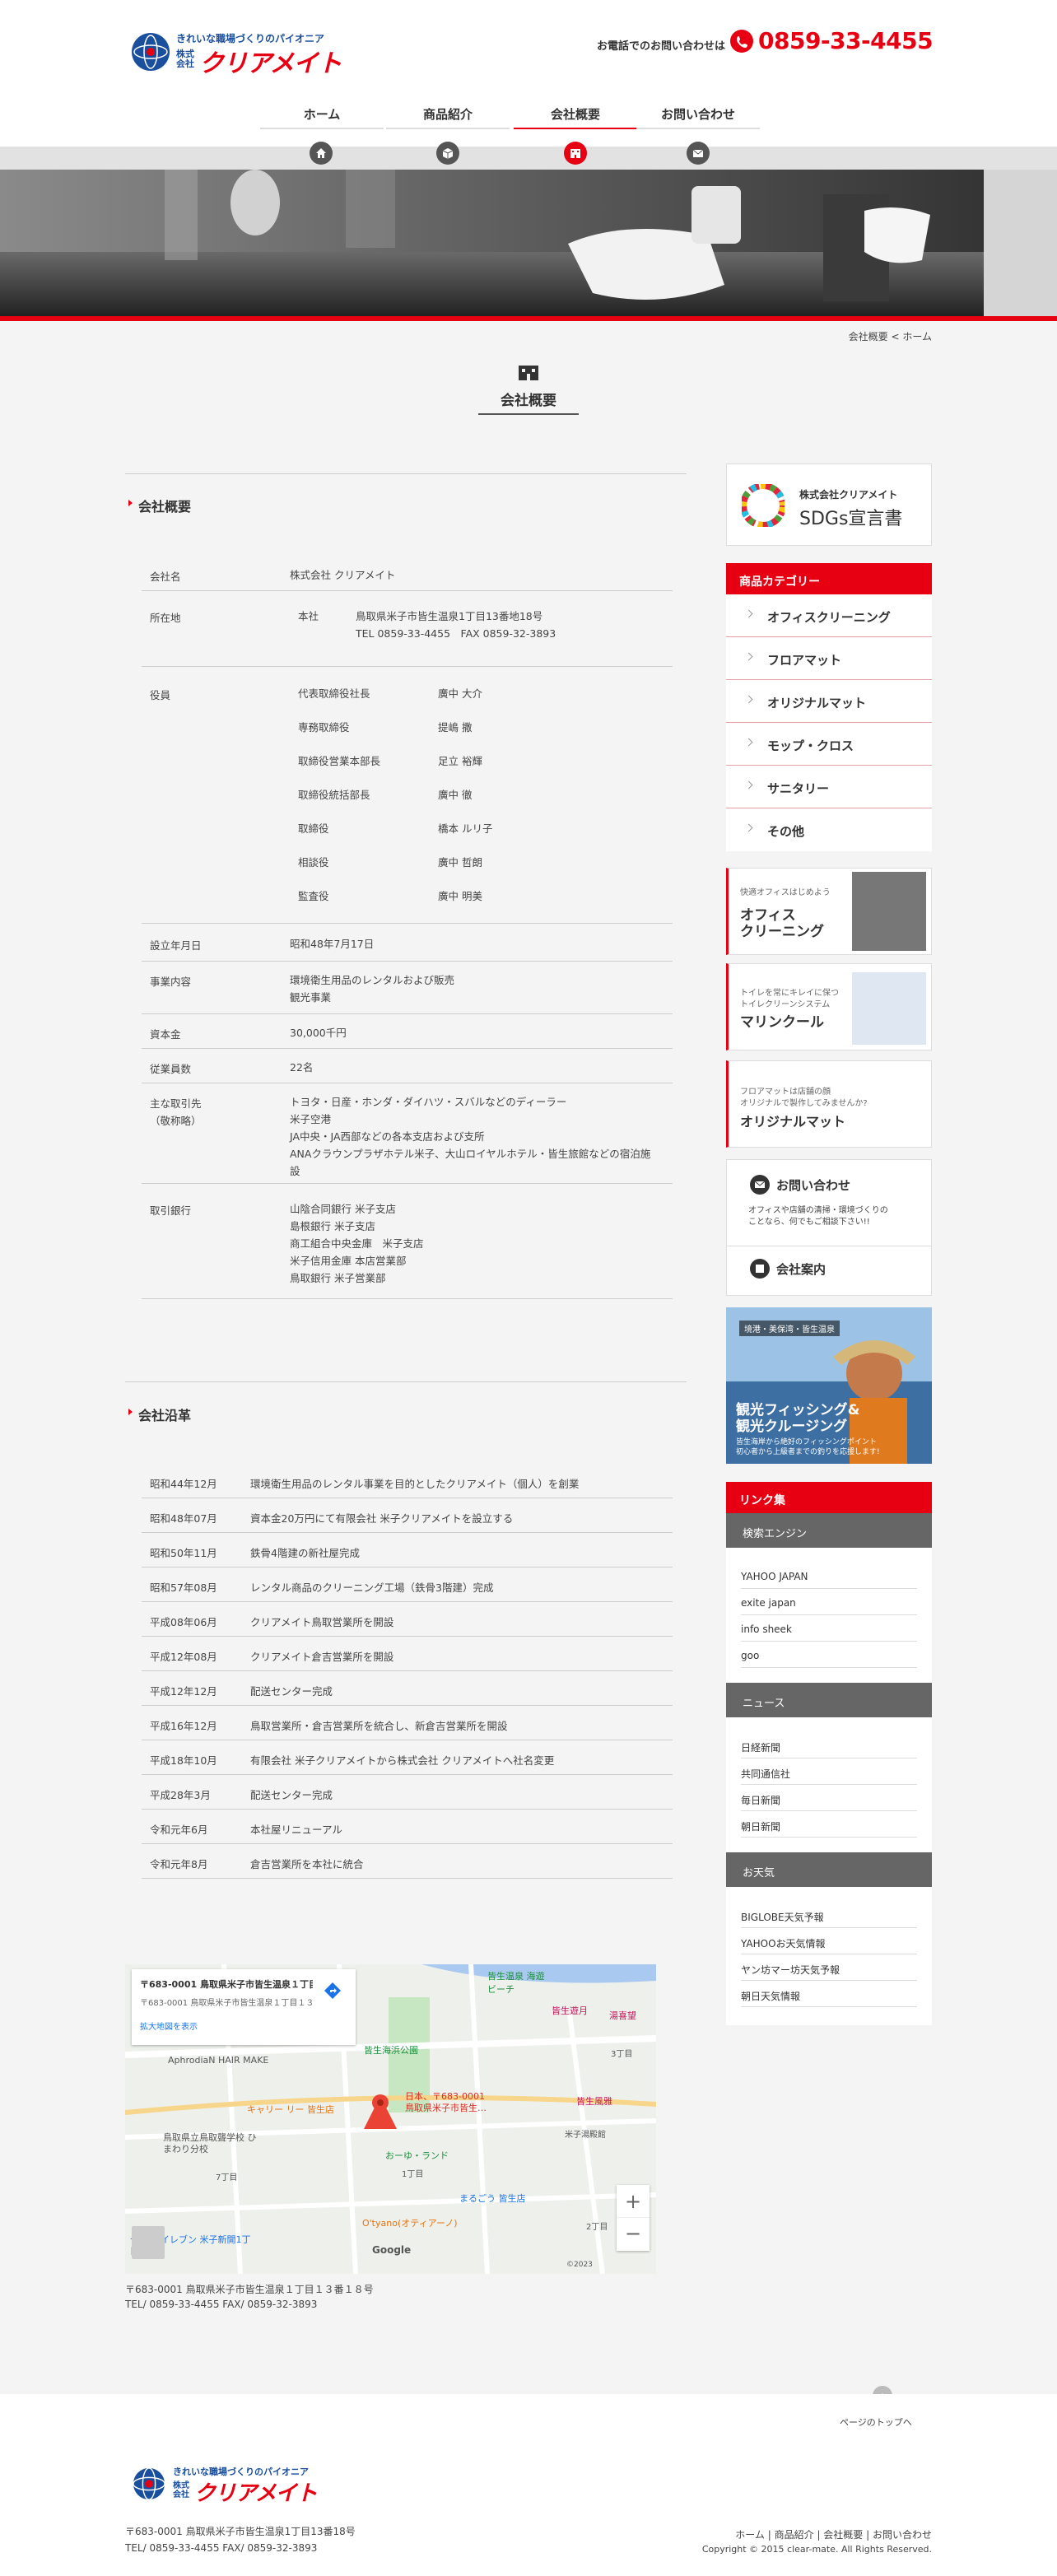 The image size is (1057, 2576). What do you see at coordinates (829, 1745) in the screenshot?
I see `link-nikkei: 日経新聞` at bounding box center [829, 1745].